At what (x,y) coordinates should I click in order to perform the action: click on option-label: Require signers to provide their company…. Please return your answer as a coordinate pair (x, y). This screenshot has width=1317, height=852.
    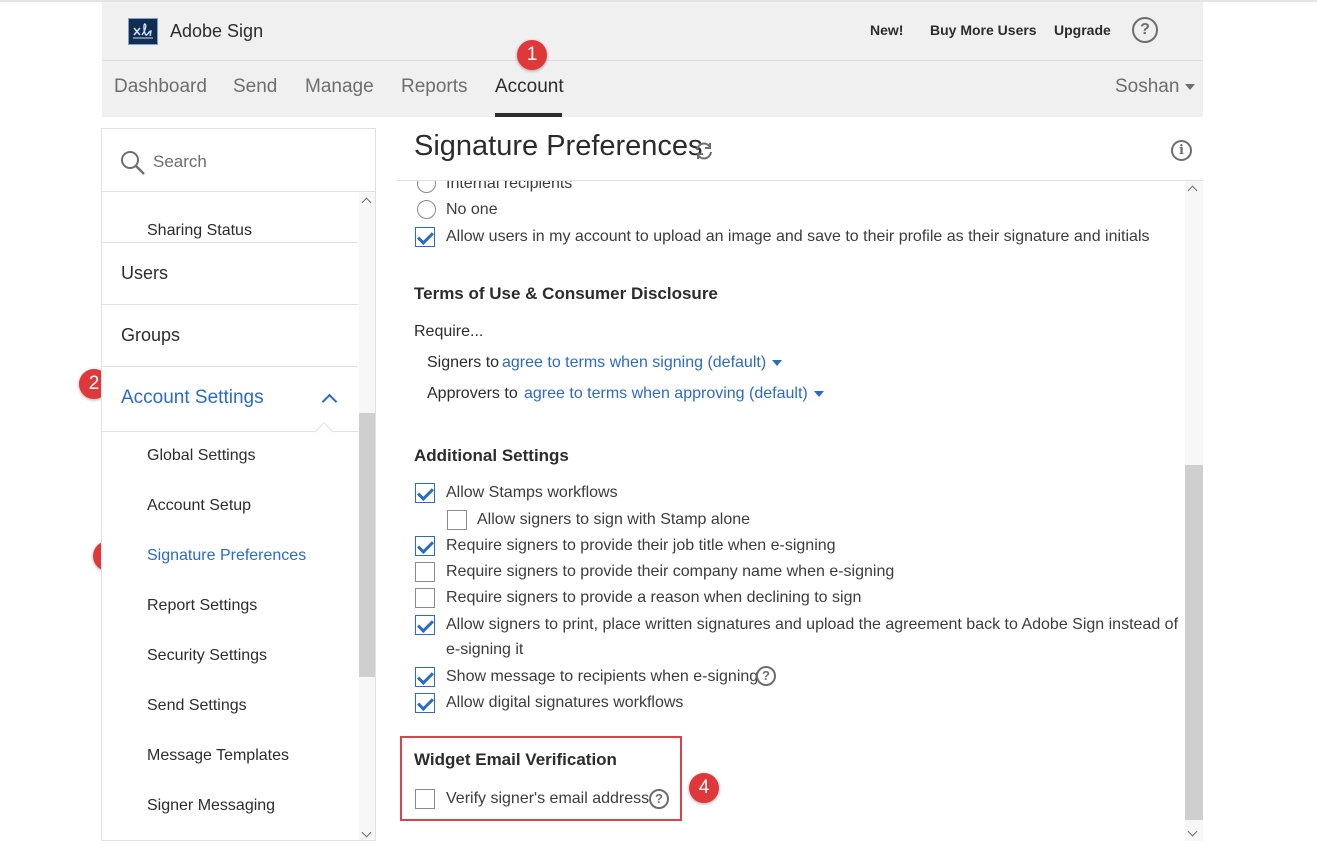
    Looking at the image, I should click on (670, 571).